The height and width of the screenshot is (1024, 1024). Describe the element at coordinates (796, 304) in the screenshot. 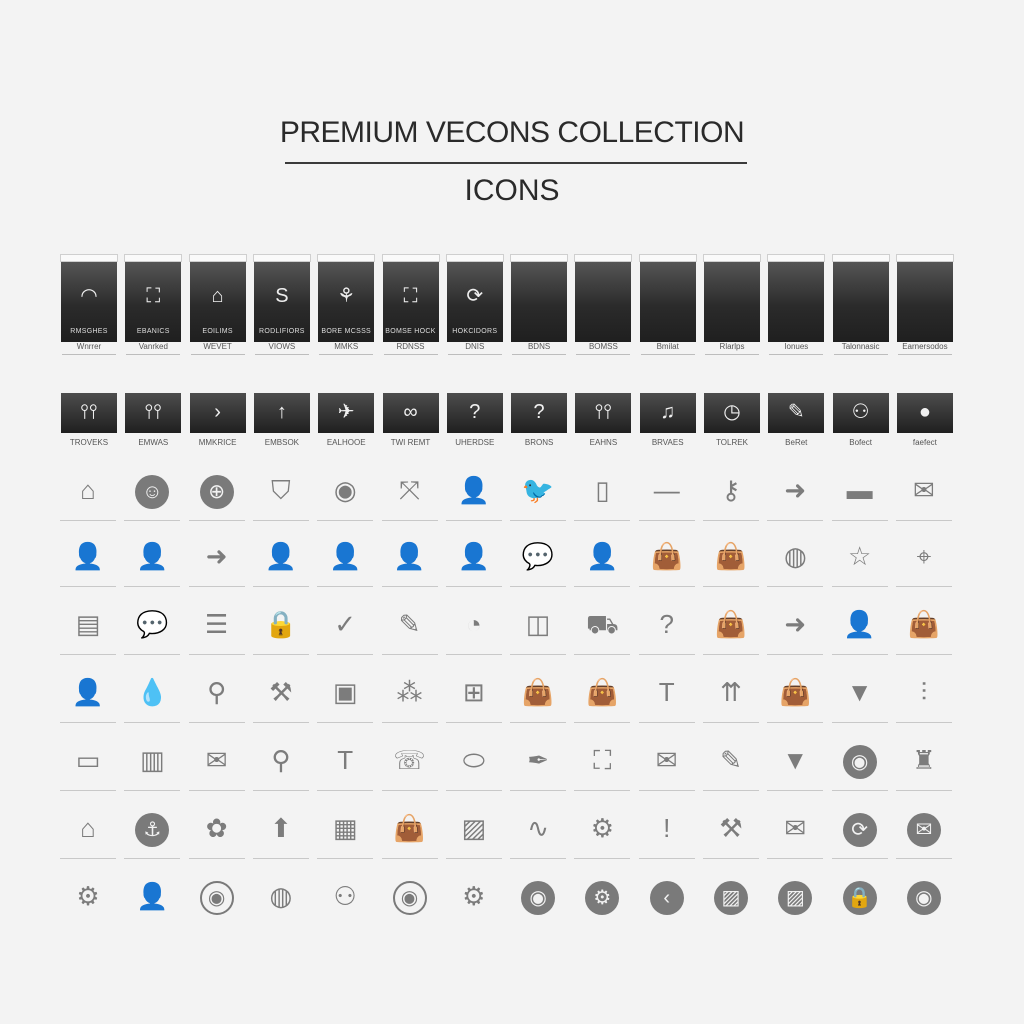

I see `tall-tile: Ionues` at that location.